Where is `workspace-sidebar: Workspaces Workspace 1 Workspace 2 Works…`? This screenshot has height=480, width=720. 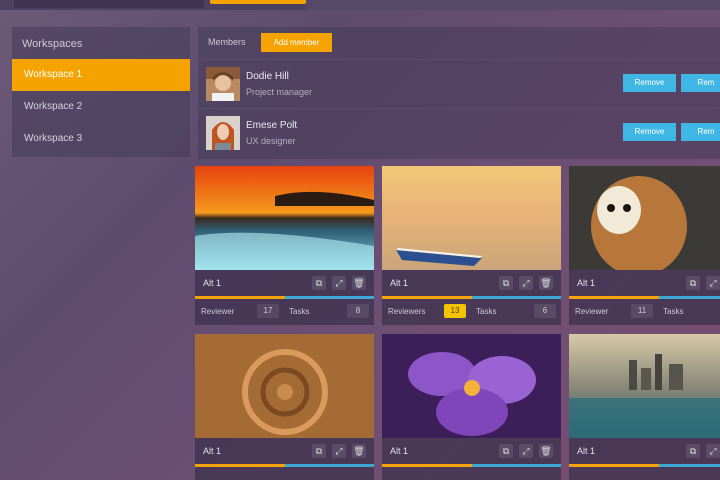 workspace-sidebar: Workspaces Workspace 1 Workspace 2 Works… is located at coordinates (101, 92).